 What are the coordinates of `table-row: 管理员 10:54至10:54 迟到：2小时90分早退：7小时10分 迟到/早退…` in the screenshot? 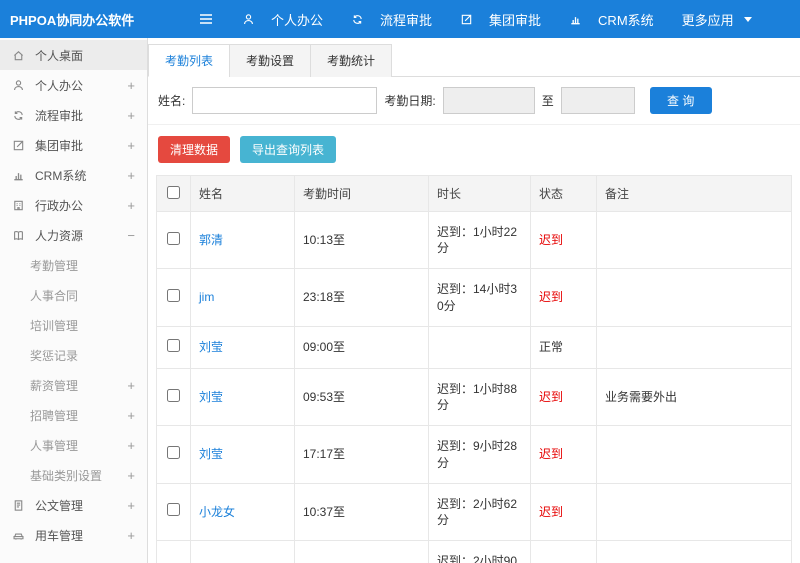 It's located at (474, 551).